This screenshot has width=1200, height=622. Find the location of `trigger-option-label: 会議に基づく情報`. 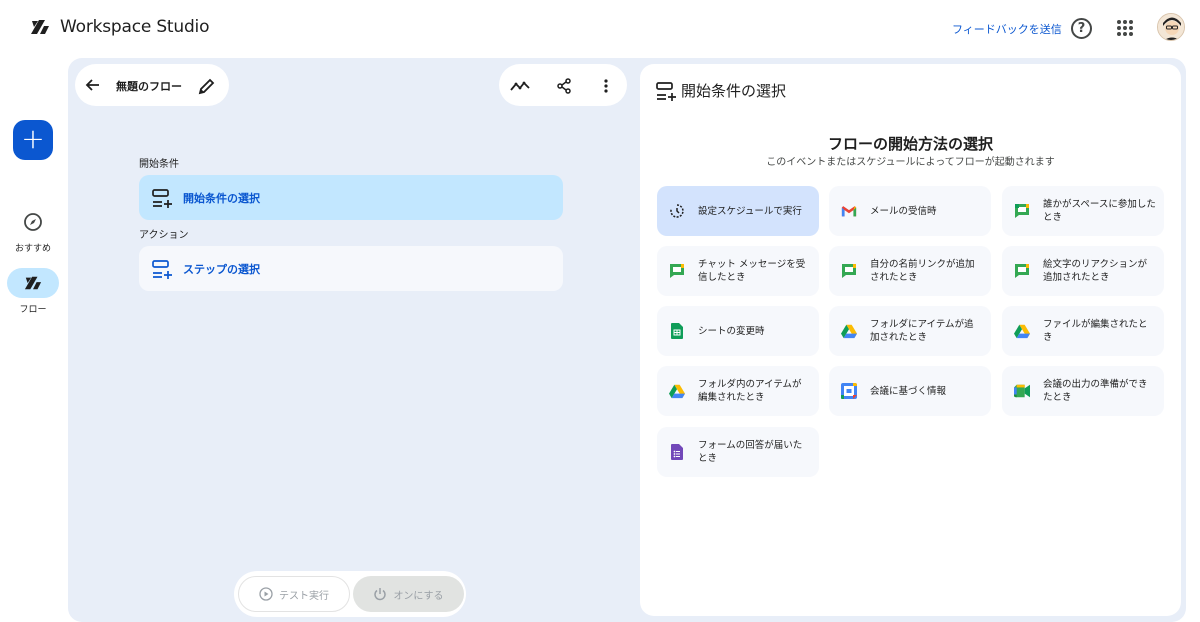

trigger-option-label: 会議に基づく情報 is located at coordinates (908, 391).